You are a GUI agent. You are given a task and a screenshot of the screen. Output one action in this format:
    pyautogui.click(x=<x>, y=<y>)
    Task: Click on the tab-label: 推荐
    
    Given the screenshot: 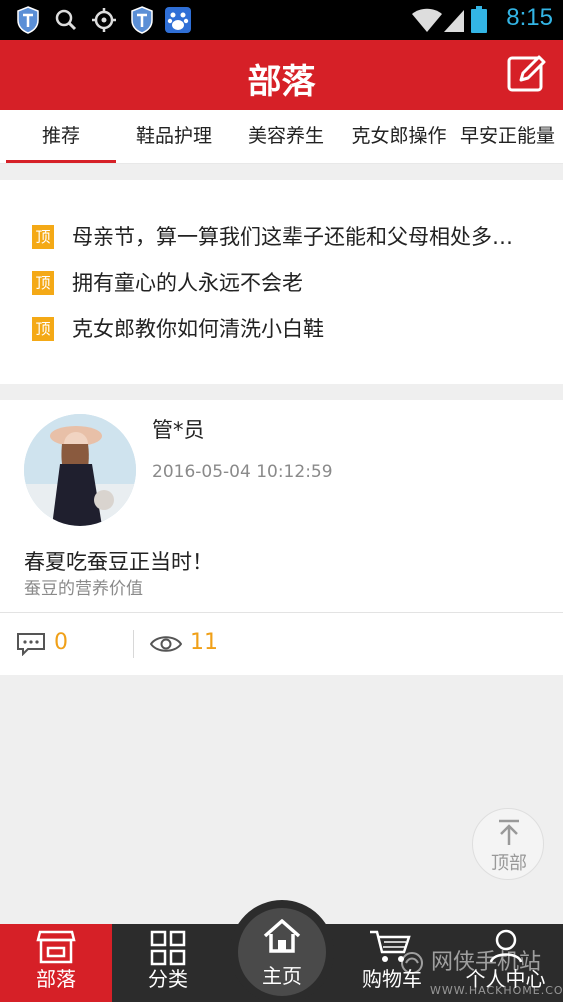 What is the action you would take?
    pyautogui.click(x=60, y=136)
    